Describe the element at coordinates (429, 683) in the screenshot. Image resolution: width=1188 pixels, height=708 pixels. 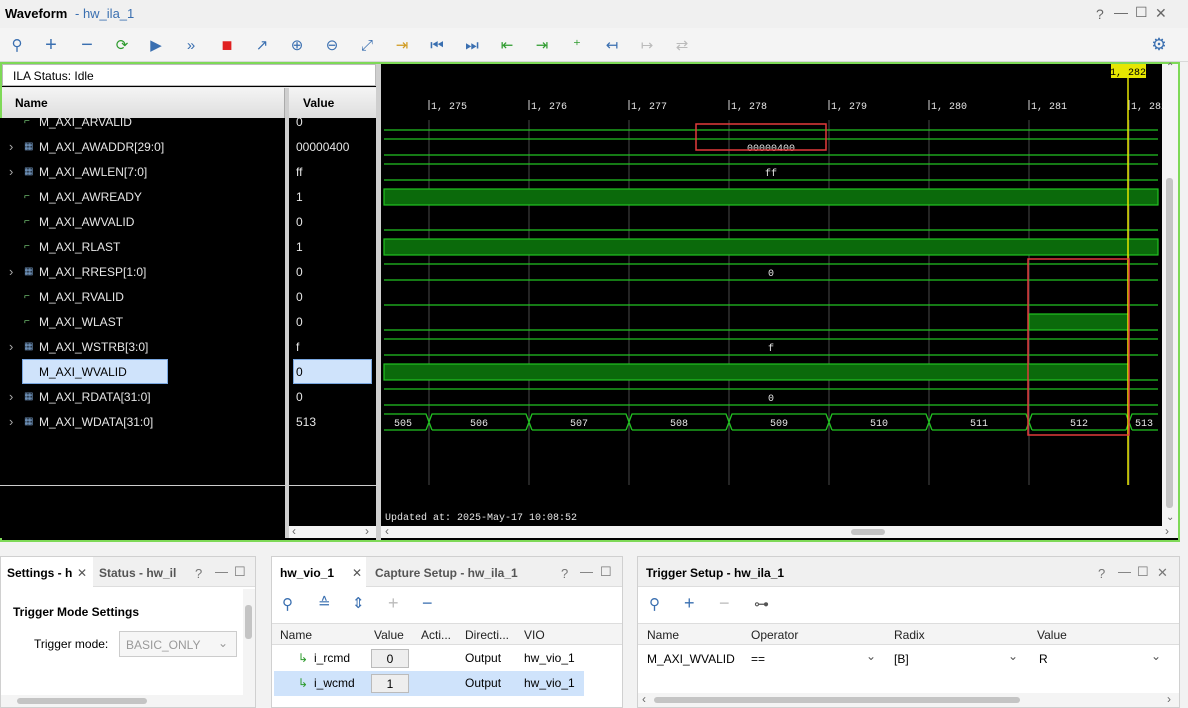
I see `vio-row-selected: ↳ i_wcmd 1 Output hw_vio_1` at that location.